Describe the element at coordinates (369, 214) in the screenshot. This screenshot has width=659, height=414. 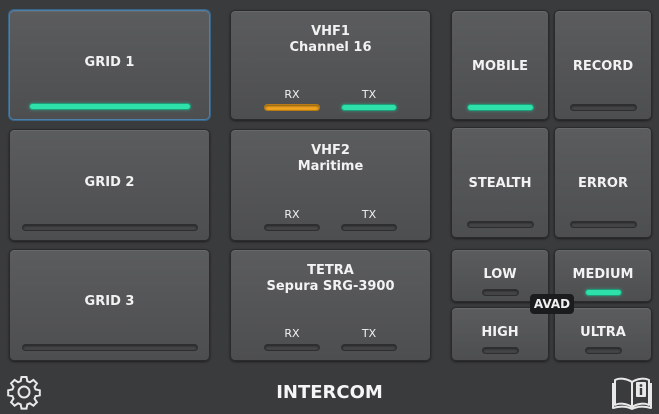
I see `radio-vhf2-tx-label: TX` at that location.